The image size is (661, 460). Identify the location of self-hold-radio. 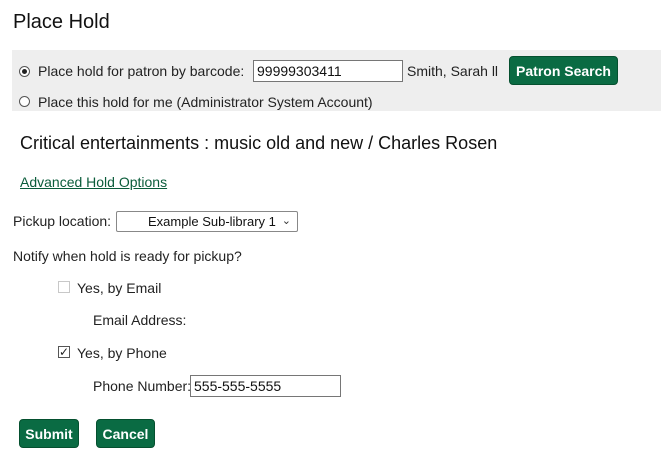
(24, 101).